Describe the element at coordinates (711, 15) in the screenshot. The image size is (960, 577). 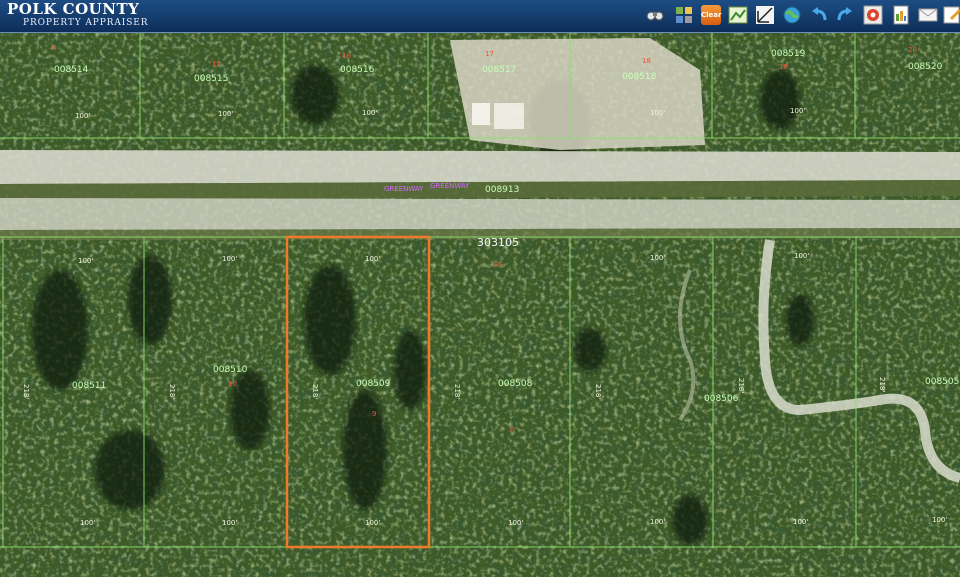
I see `clear-icon: Clear` at that location.